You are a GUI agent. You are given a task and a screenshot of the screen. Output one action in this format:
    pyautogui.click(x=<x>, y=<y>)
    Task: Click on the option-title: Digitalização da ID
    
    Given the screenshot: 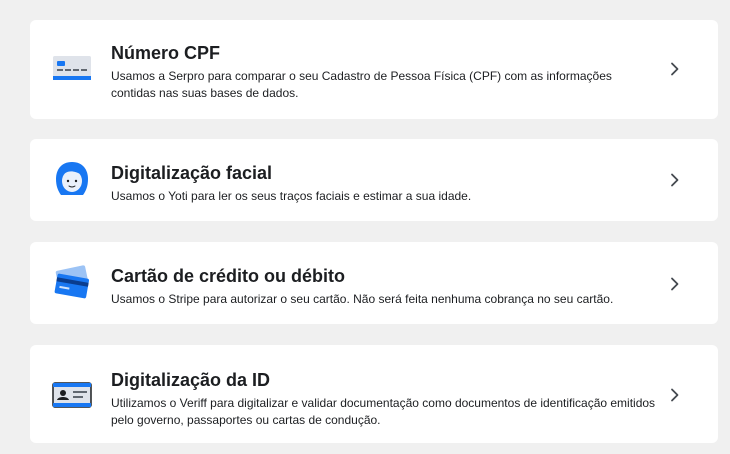 What is the action you would take?
    pyautogui.click(x=191, y=380)
    